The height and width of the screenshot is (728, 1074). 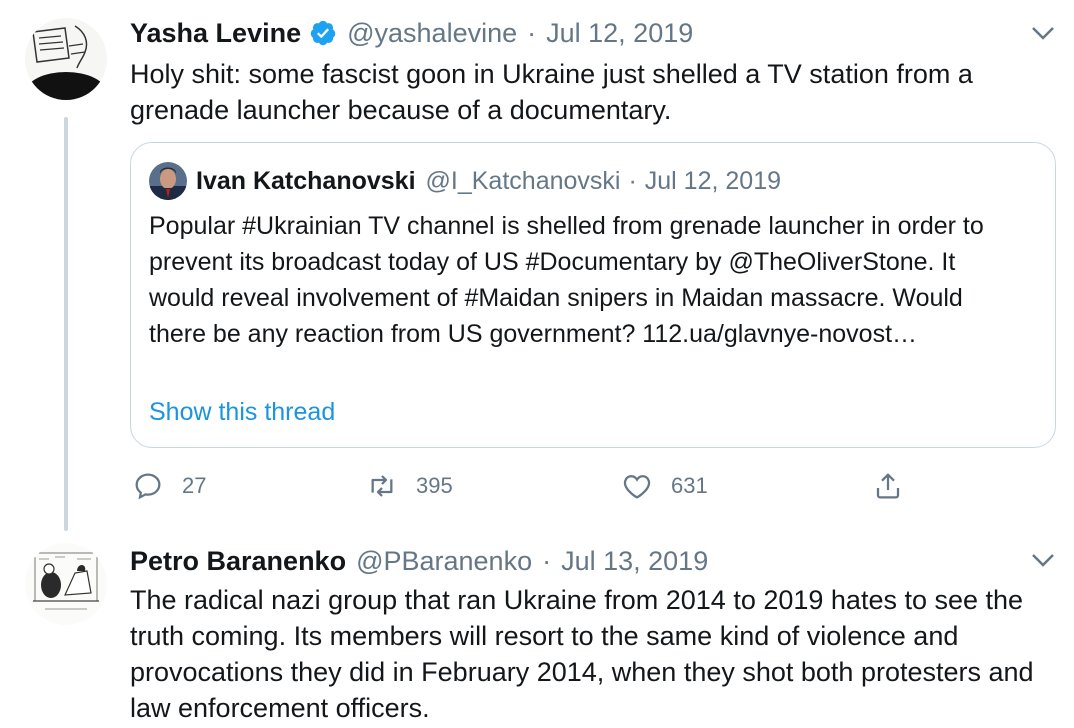 What do you see at coordinates (194, 485) in the screenshot?
I see `reply-count: 27` at bounding box center [194, 485].